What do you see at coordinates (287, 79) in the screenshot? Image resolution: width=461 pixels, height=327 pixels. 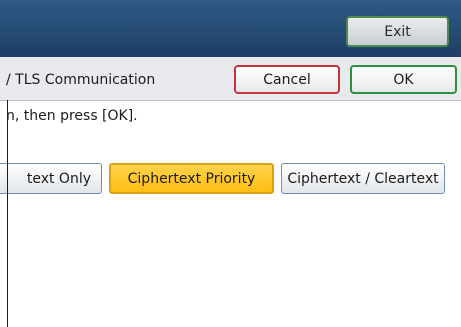 I see `cancel-button: Cancel` at bounding box center [287, 79].